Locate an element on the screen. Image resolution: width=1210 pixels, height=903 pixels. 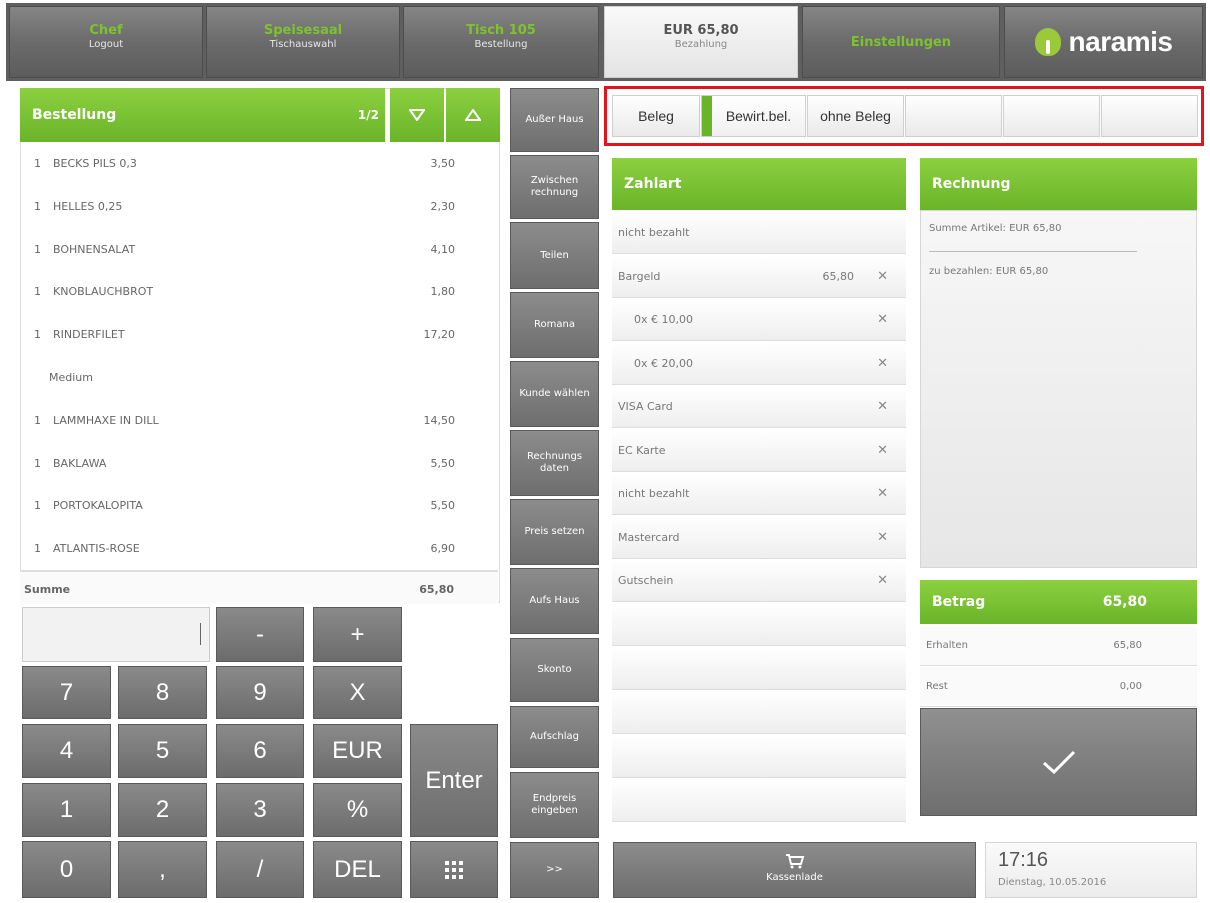
function-button: Kunde wählen is located at coordinates (554, 394).